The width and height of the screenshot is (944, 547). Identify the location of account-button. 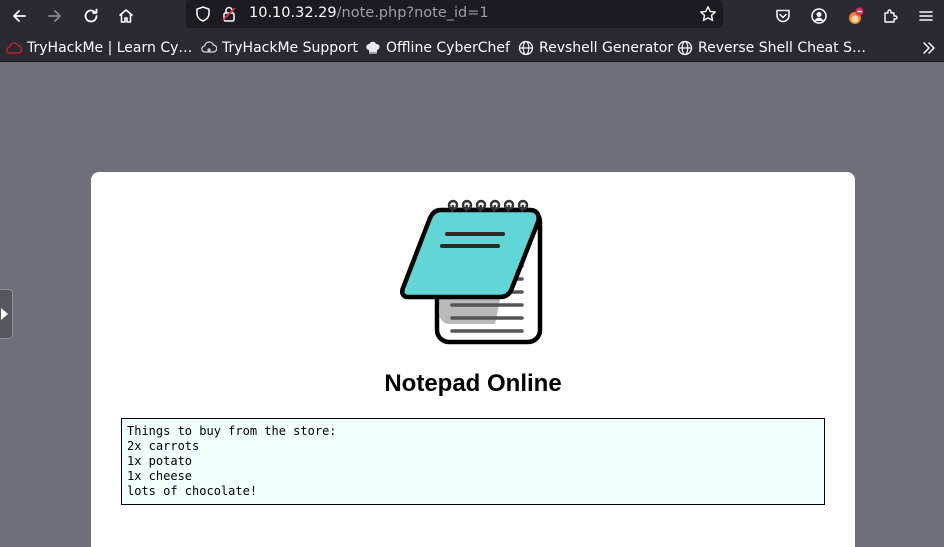
(819, 16).